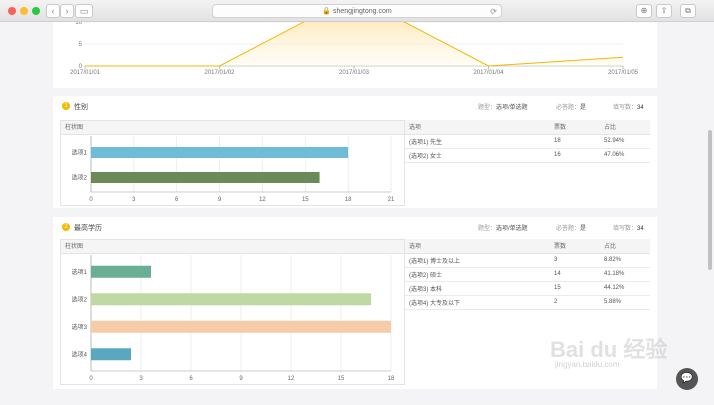 The image size is (714, 405). What do you see at coordinates (575, 302) in the screenshot?
I see `option-votes: 2` at bounding box center [575, 302].